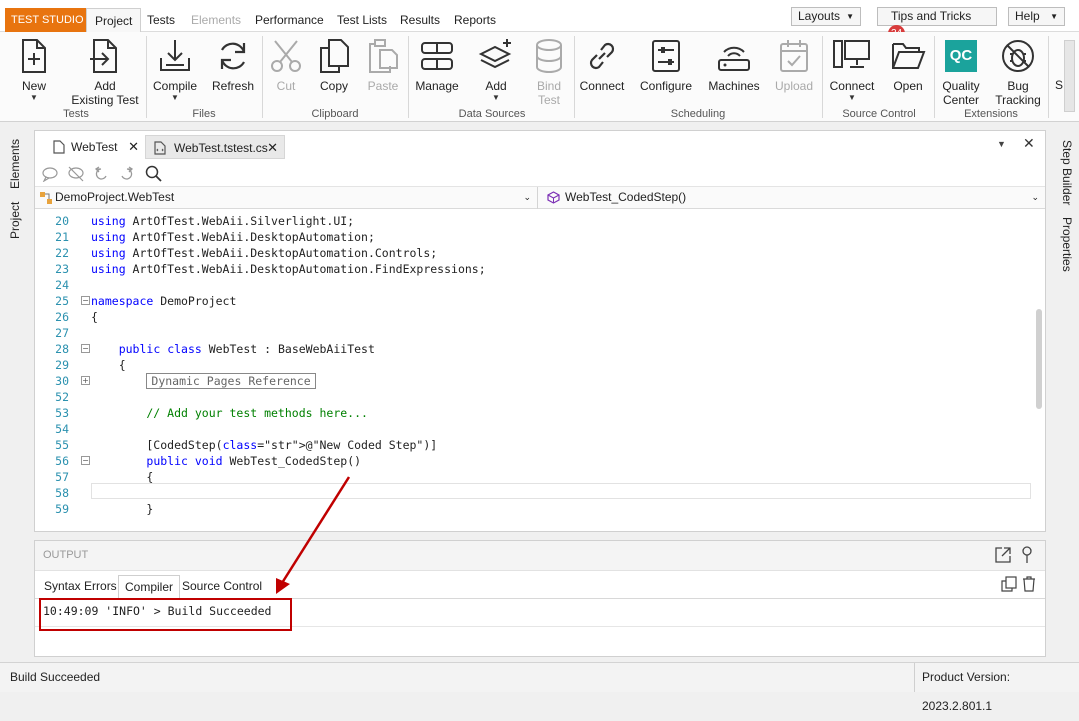 The image size is (1079, 721). Describe the element at coordinates (996, 688) in the screenshot. I see `product-version: Product Version: 2023.2.801.1` at that location.